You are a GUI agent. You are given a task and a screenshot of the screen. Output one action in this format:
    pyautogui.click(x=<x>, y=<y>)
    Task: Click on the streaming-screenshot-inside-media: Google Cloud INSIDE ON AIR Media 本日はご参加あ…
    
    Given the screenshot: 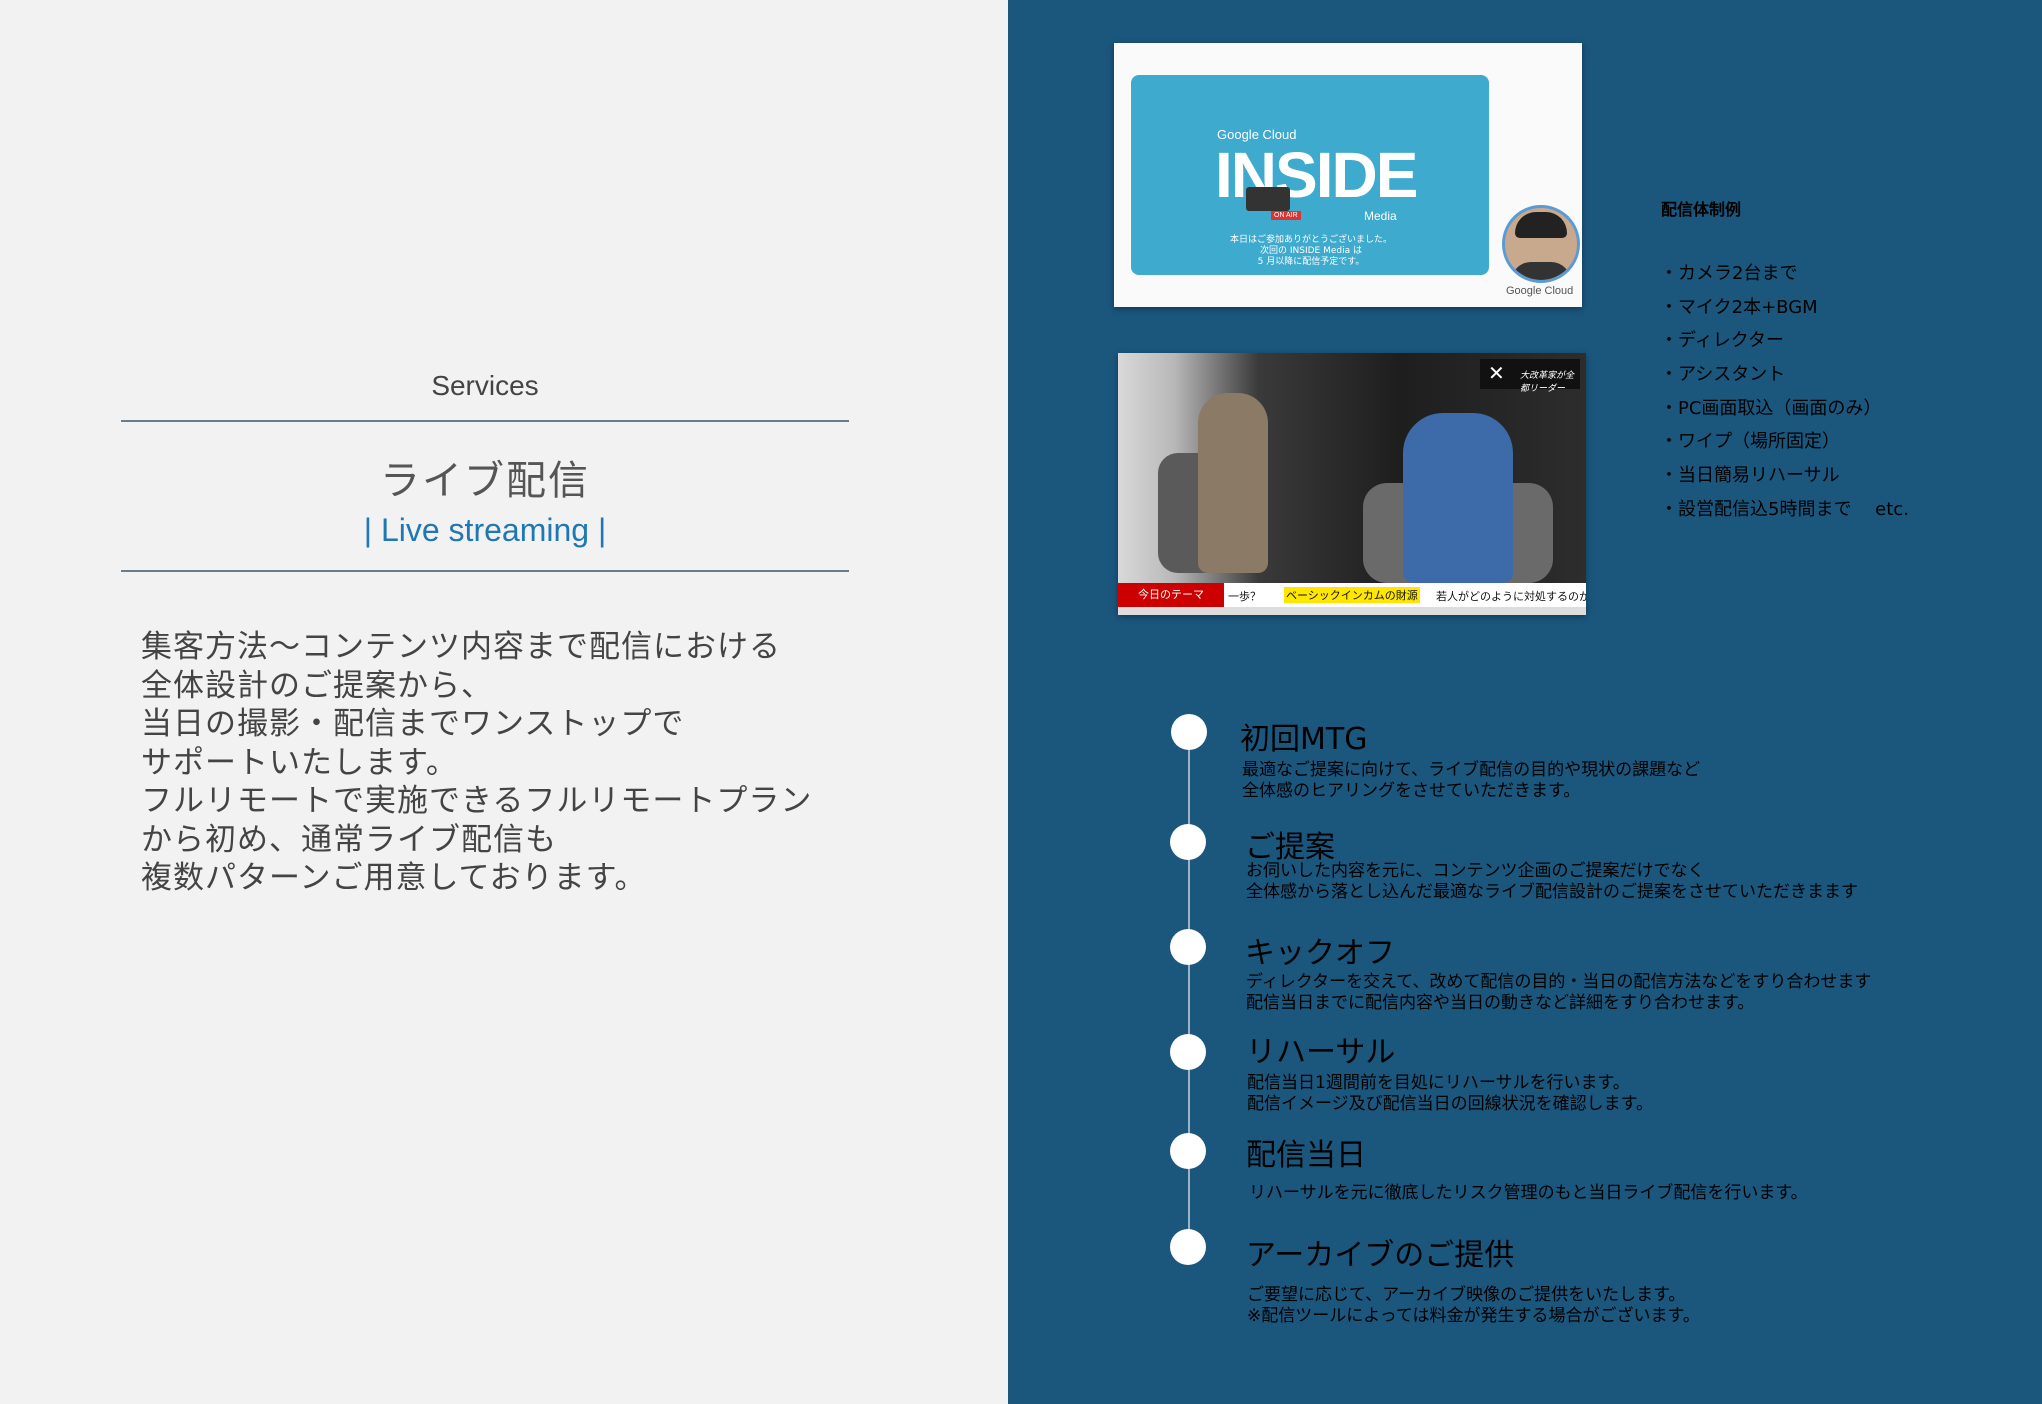 What is the action you would take?
    pyautogui.click(x=1348, y=175)
    